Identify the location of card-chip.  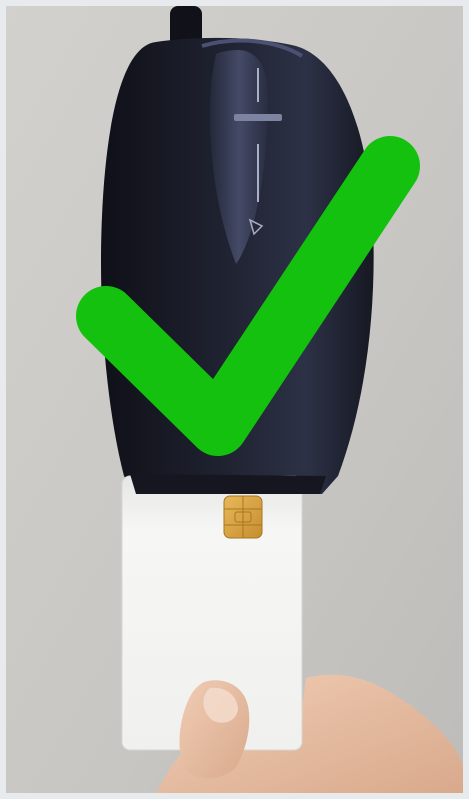
(243, 517).